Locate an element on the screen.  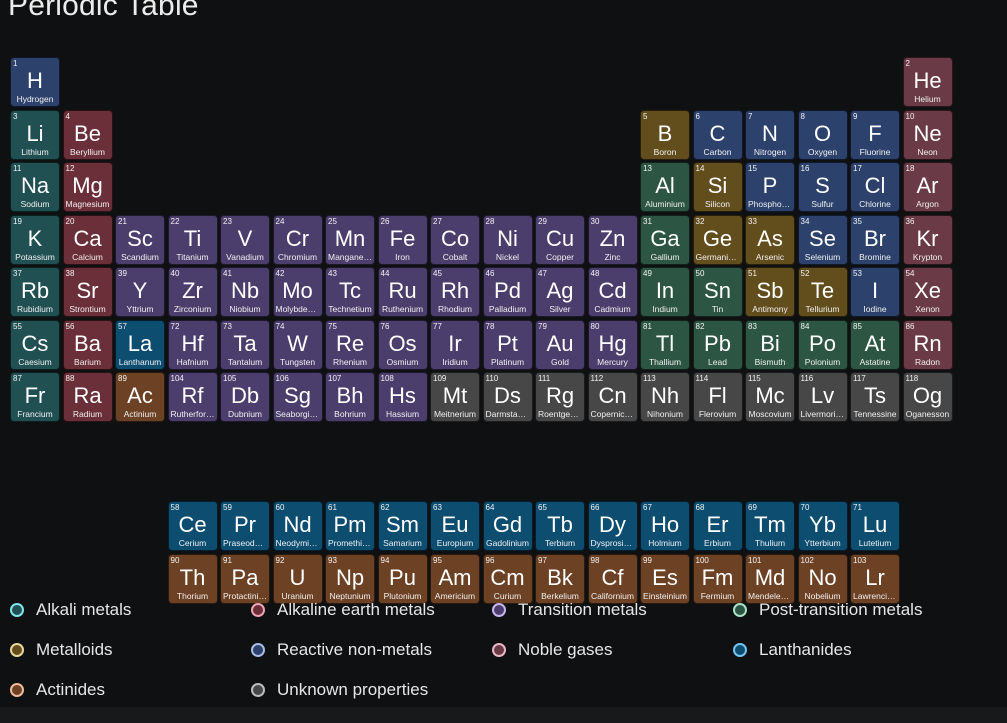
element-tile-sm: 62 Sm Samarium is located at coordinates (402, 526).